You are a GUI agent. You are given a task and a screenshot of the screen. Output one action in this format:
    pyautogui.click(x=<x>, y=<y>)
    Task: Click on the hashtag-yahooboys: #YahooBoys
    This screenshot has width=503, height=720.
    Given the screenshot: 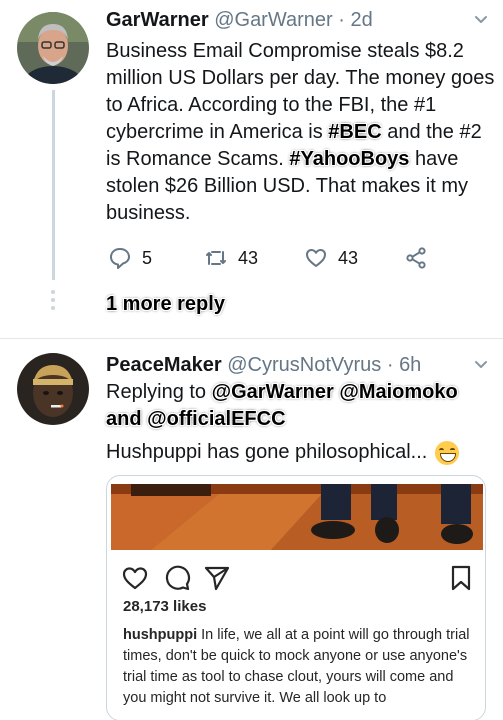 What is the action you would take?
    pyautogui.click(x=349, y=159)
    